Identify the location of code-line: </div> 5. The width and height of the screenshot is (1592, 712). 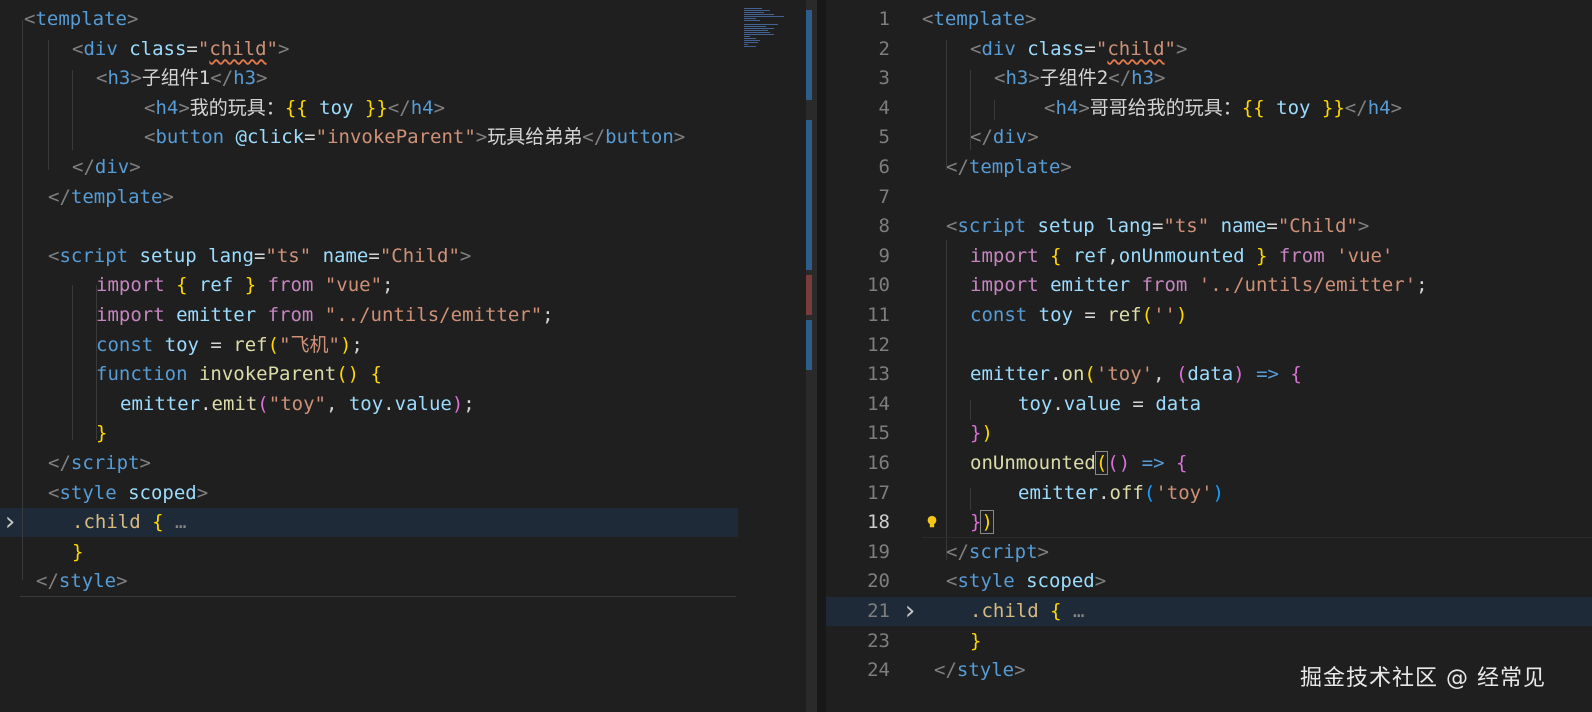
(1209, 137).